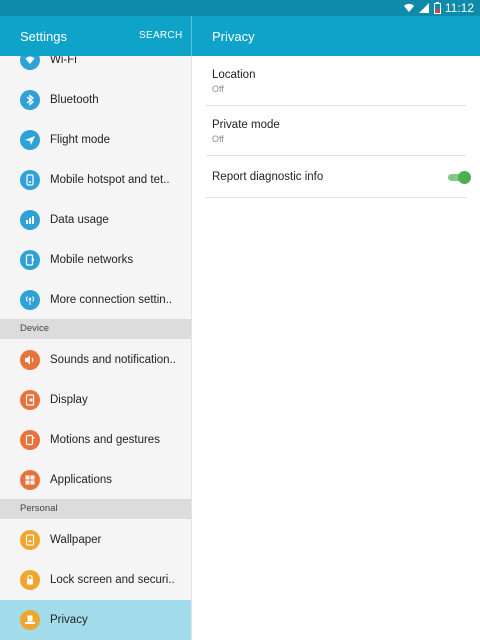 The image size is (480, 640). What do you see at coordinates (30, 180) in the screenshot?
I see `hotspot-icon` at bounding box center [30, 180].